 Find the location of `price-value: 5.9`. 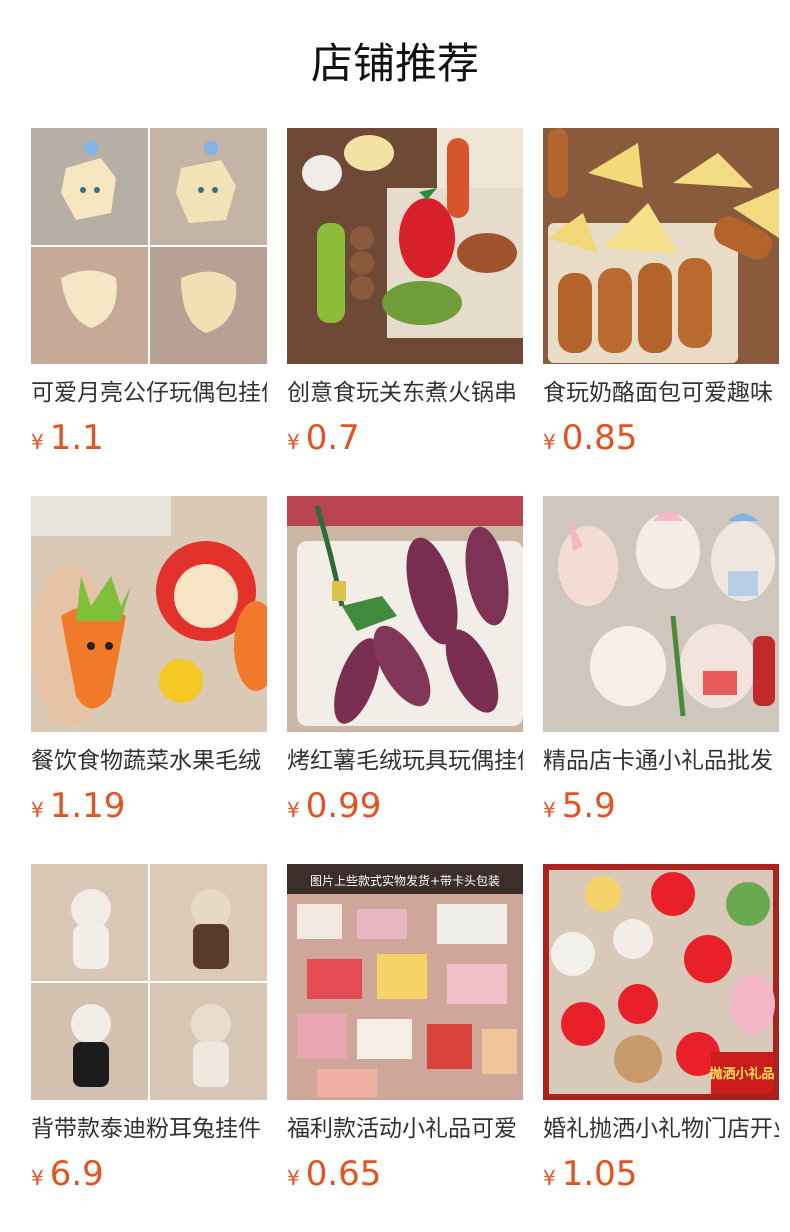

price-value: 5.9 is located at coordinates (588, 806).